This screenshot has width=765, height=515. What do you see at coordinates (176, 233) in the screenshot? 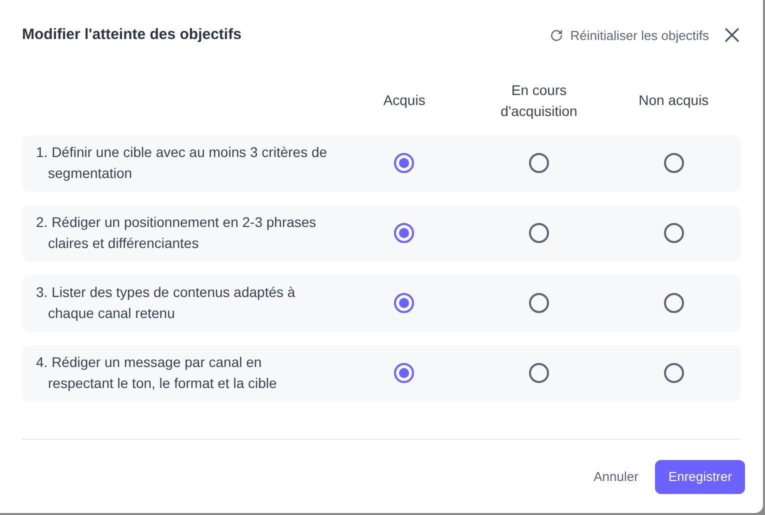
I see `objective-text: 2. Rédiger un positionnement en 2-3 phrases claires et différenciantes` at bounding box center [176, 233].